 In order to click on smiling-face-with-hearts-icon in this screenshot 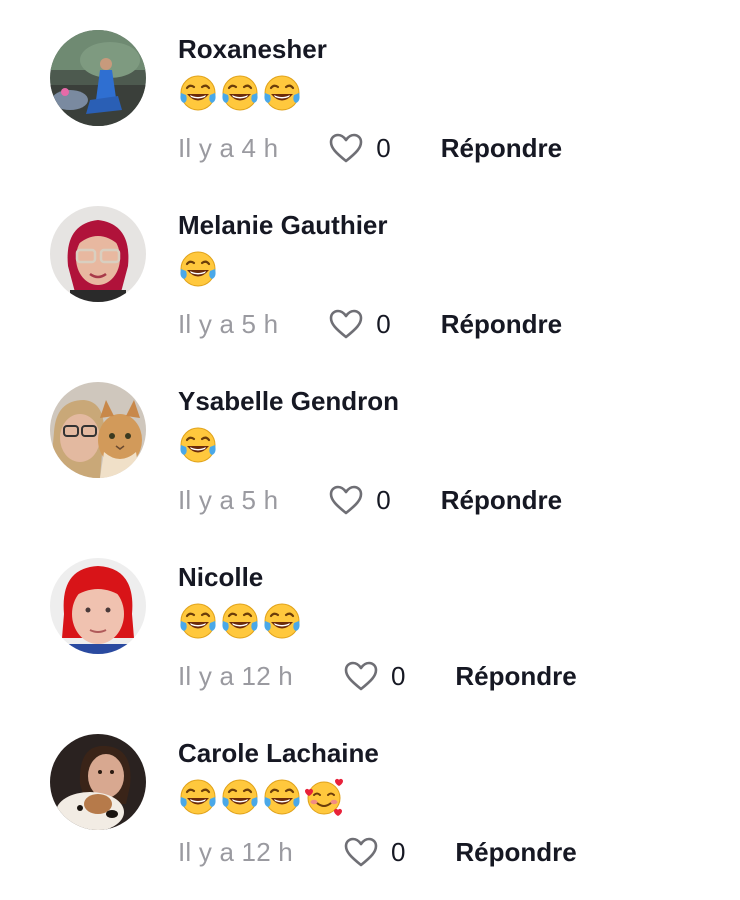, I will do `click(324, 797)`.